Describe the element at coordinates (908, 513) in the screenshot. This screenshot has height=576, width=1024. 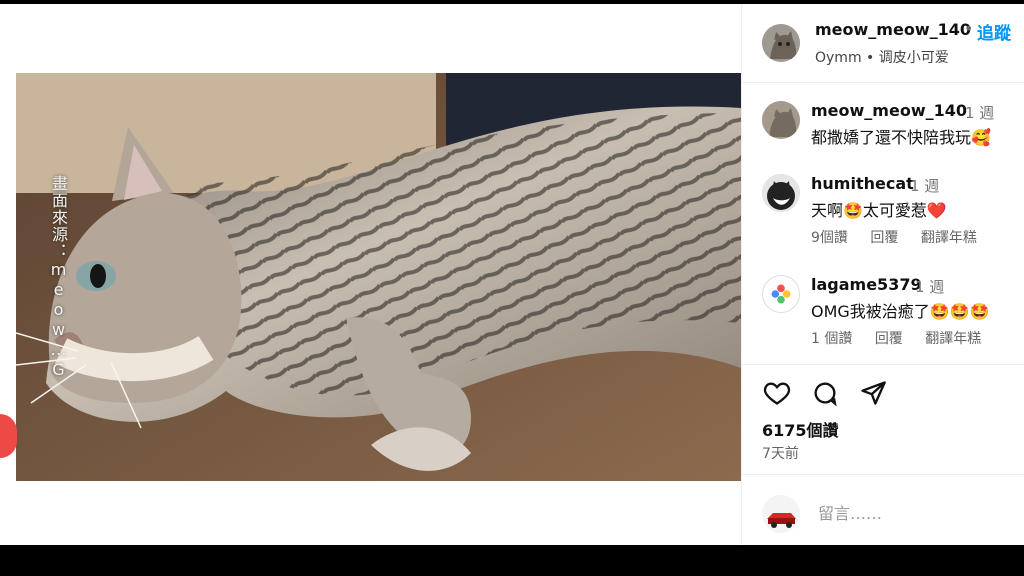
I see `comment-input` at that location.